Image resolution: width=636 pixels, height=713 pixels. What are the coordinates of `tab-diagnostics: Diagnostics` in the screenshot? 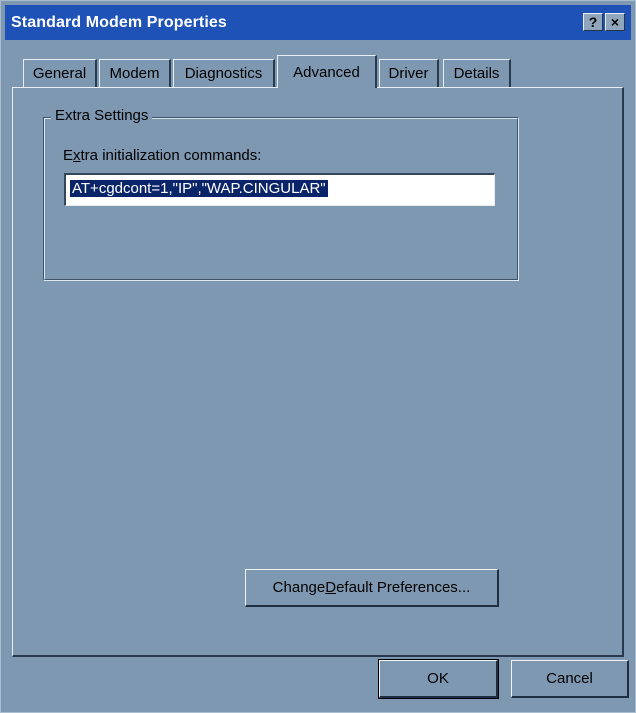 It's located at (224, 73).